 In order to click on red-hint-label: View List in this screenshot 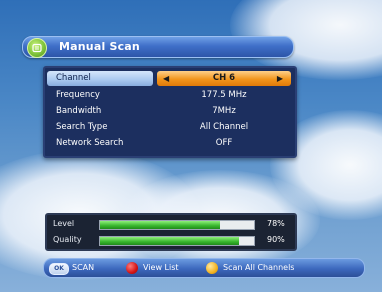, I will do `click(161, 267)`.